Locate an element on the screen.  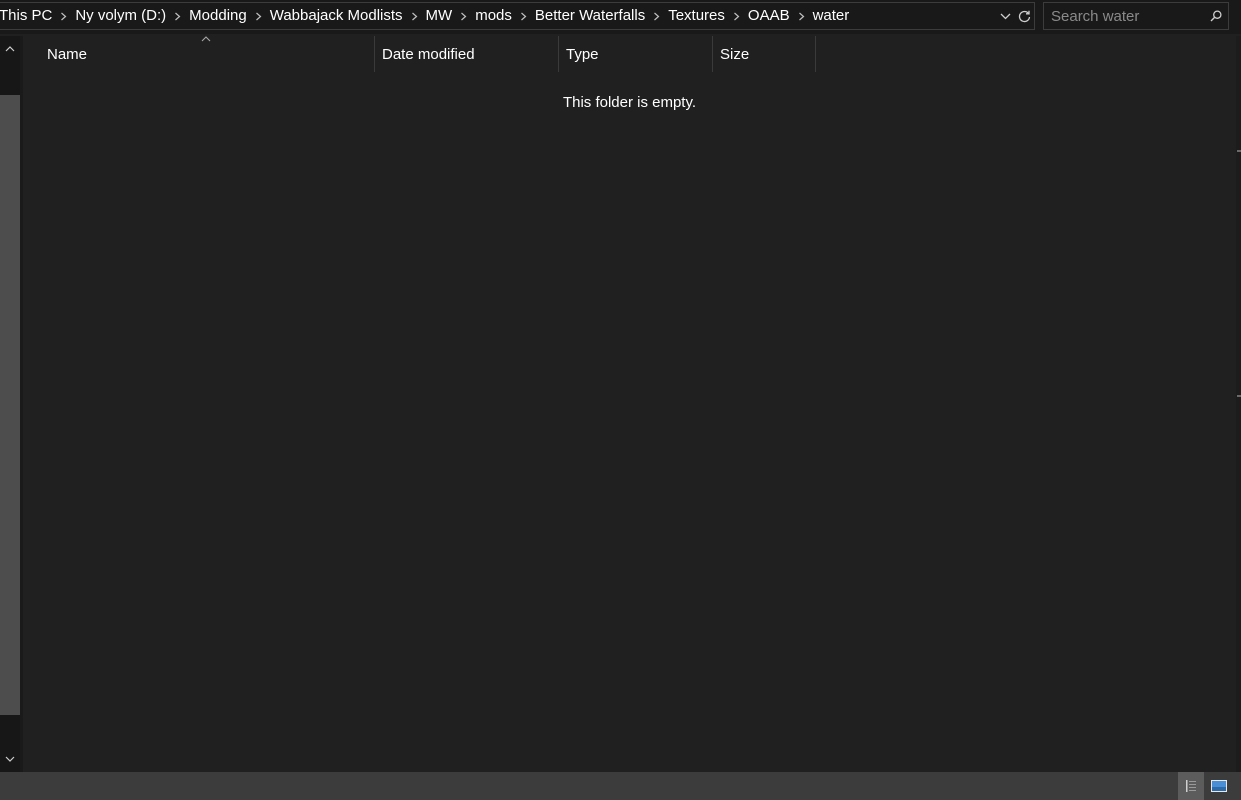
window-edge is located at coordinates (1238, 404).